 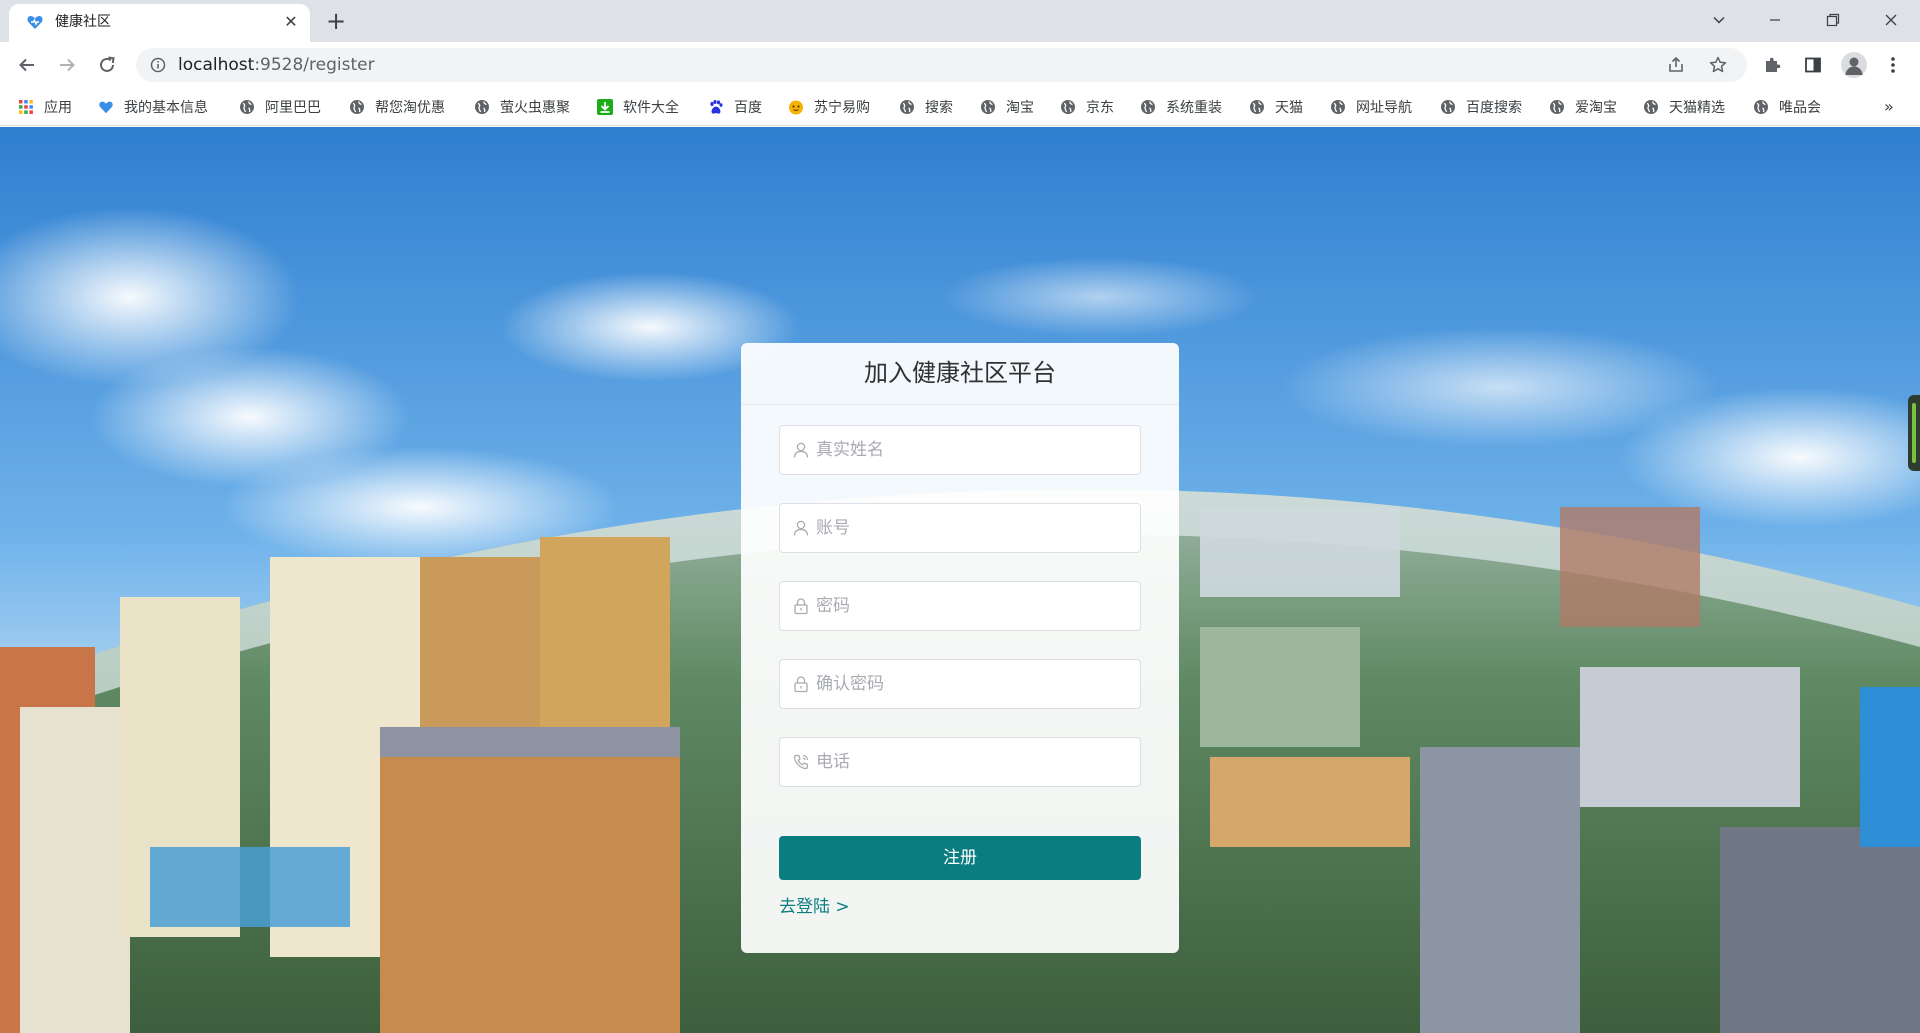 I want to click on bookmark-alibaba: 阿里巴巴, so click(x=280, y=107).